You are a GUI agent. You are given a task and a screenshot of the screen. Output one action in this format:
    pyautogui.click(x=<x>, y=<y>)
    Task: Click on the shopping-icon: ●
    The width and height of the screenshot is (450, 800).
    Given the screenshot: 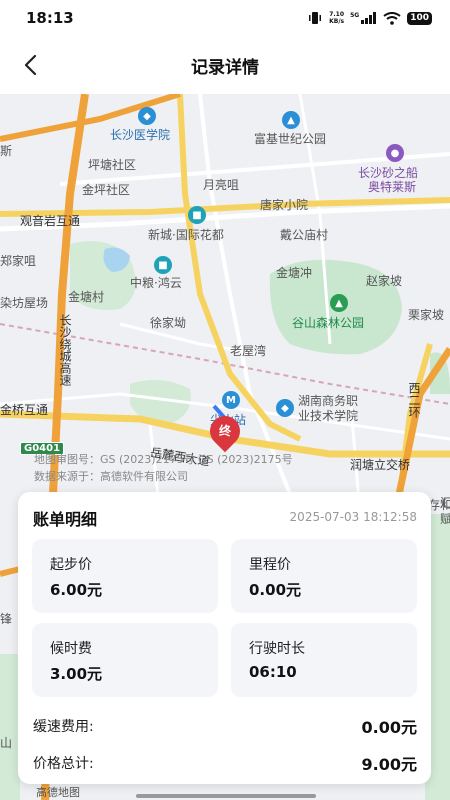 What is the action you would take?
    pyautogui.click(x=395, y=153)
    